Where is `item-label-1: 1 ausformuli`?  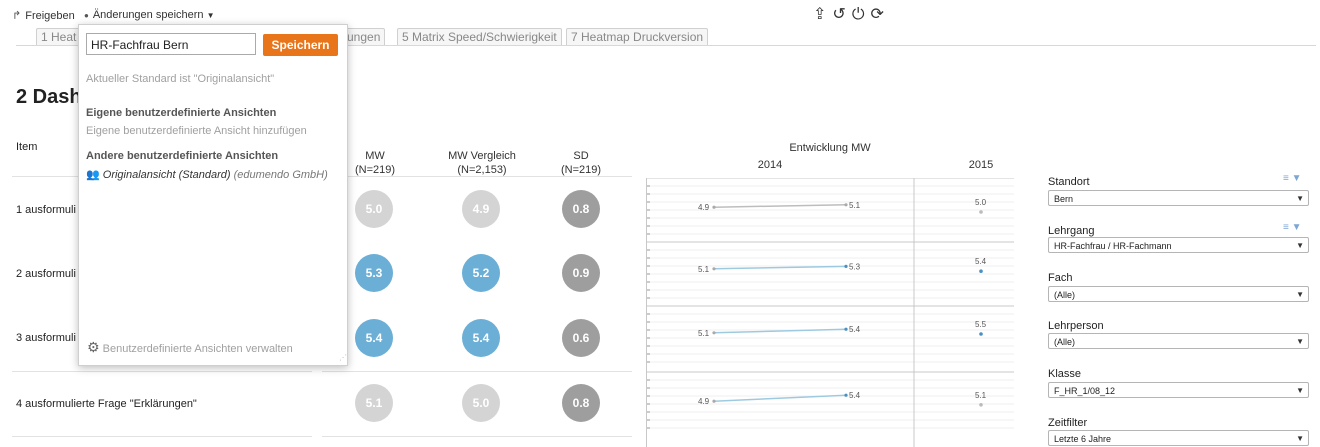 item-label-1: 1 ausformuli is located at coordinates (46, 210).